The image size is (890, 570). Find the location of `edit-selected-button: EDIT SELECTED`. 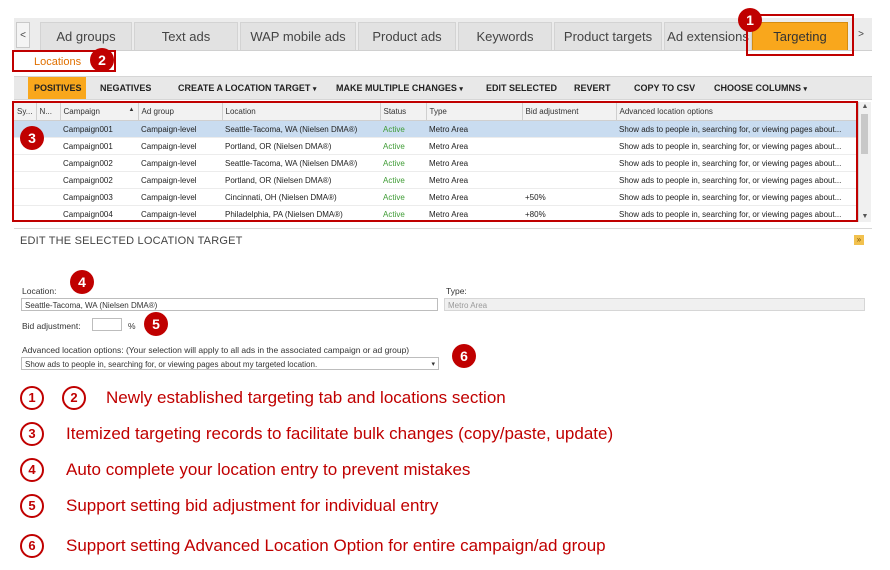

edit-selected-button: EDIT SELECTED is located at coordinates (521, 88).